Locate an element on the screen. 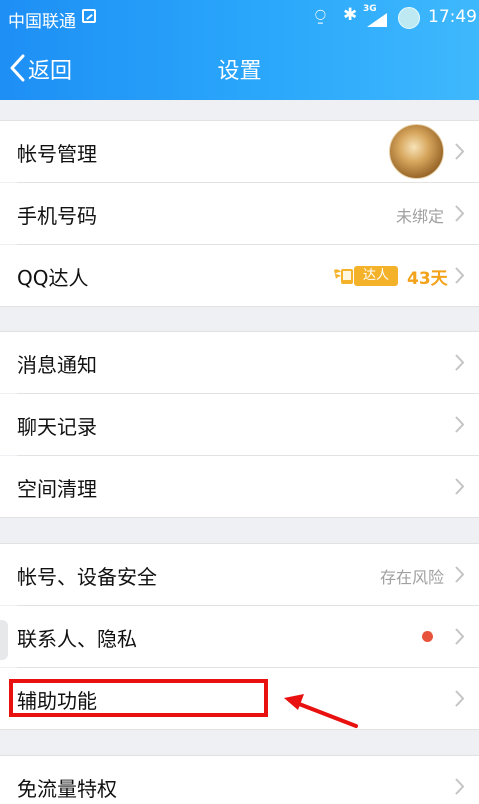 The image size is (479, 804). row-label: 帐号、设备安全 is located at coordinates (87, 577).